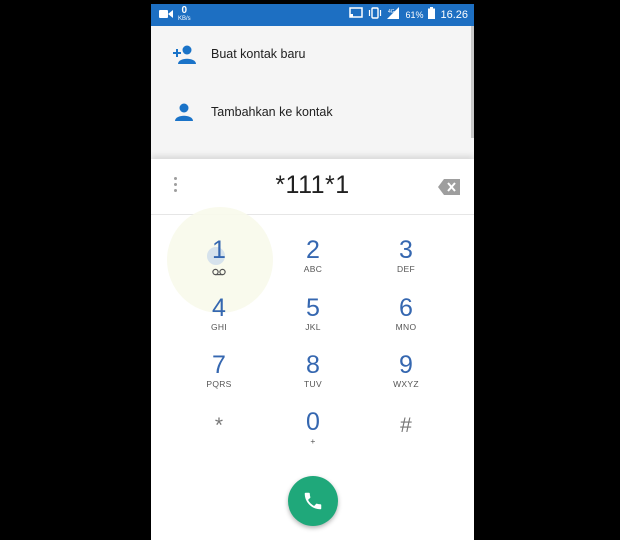 The image size is (620, 540). Describe the element at coordinates (406, 384) in the screenshot. I see `key-letters: WXYZ` at that location.